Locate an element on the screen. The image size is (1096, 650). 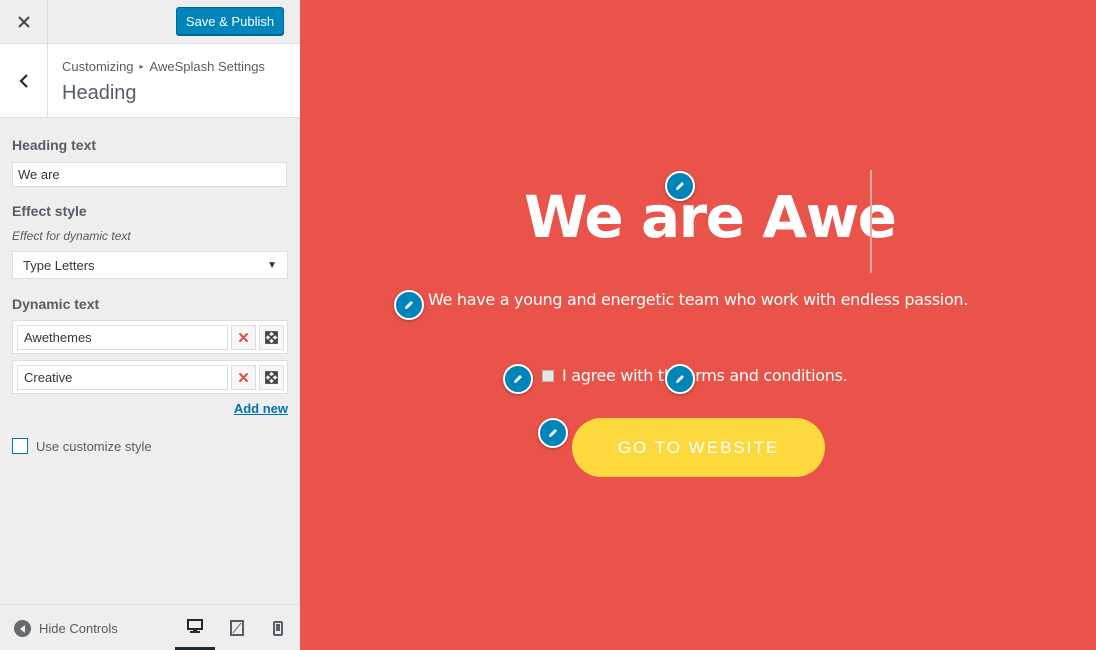
collapse-arrow-icon is located at coordinates (22, 628).